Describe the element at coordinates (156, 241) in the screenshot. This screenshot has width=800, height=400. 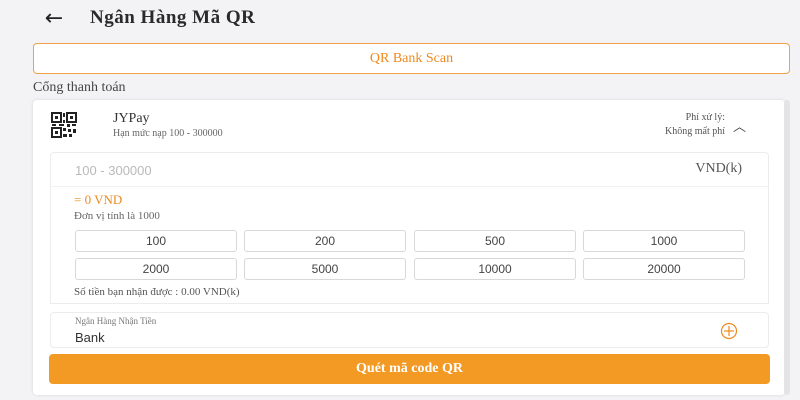
I see `quick-amount-100: 100` at that location.